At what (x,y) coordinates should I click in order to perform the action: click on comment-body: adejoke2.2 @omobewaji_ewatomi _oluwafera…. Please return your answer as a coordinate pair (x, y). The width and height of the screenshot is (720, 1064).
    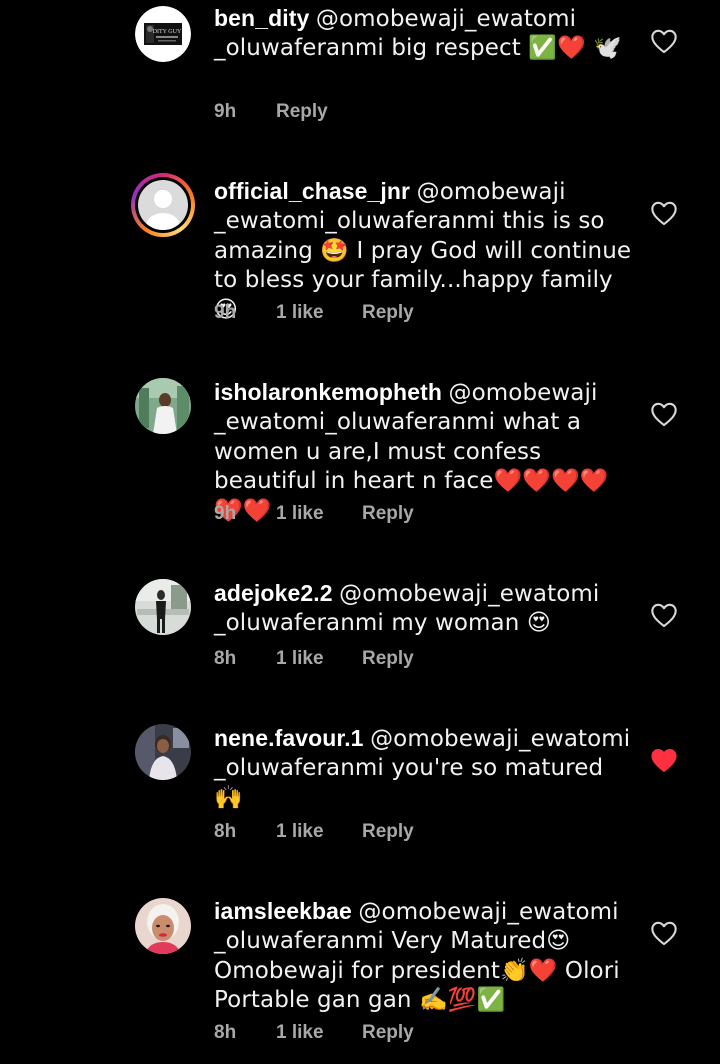
    Looking at the image, I should click on (424, 608).